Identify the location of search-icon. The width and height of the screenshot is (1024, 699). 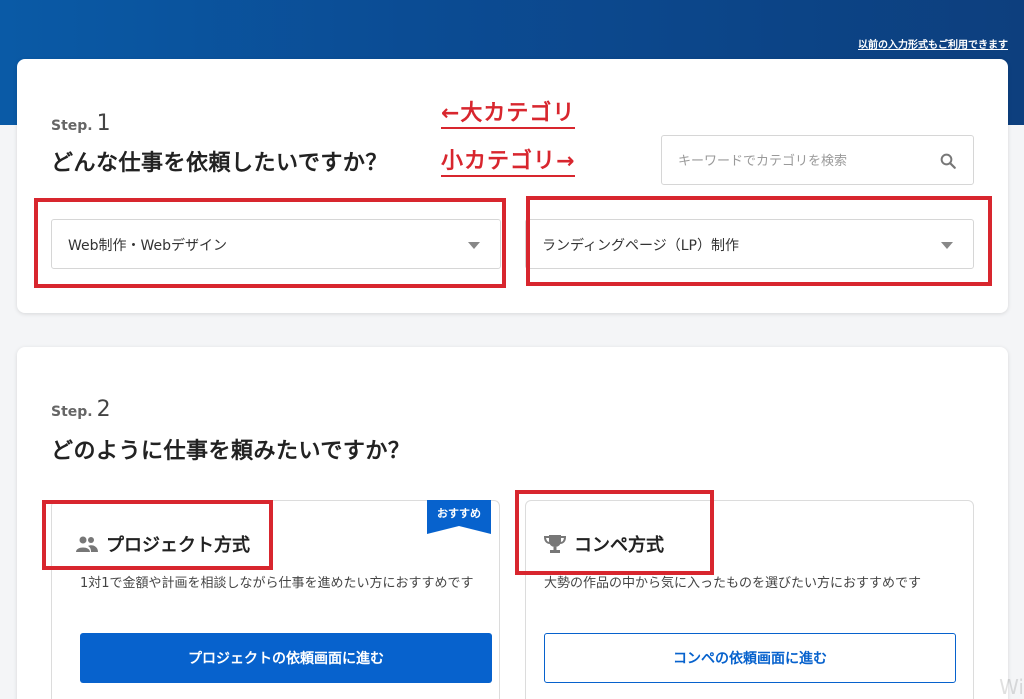
(948, 161).